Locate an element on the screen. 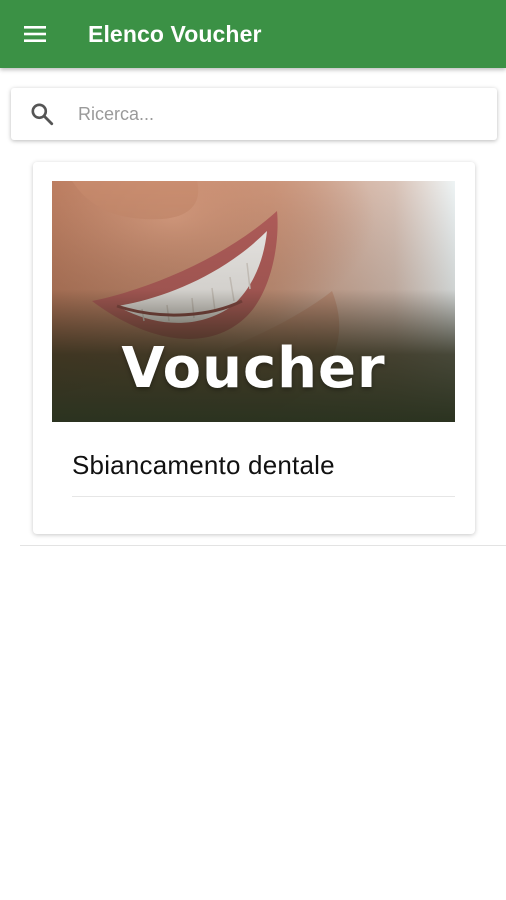 The image size is (506, 900). page-title: Elenco Voucher is located at coordinates (175, 33).